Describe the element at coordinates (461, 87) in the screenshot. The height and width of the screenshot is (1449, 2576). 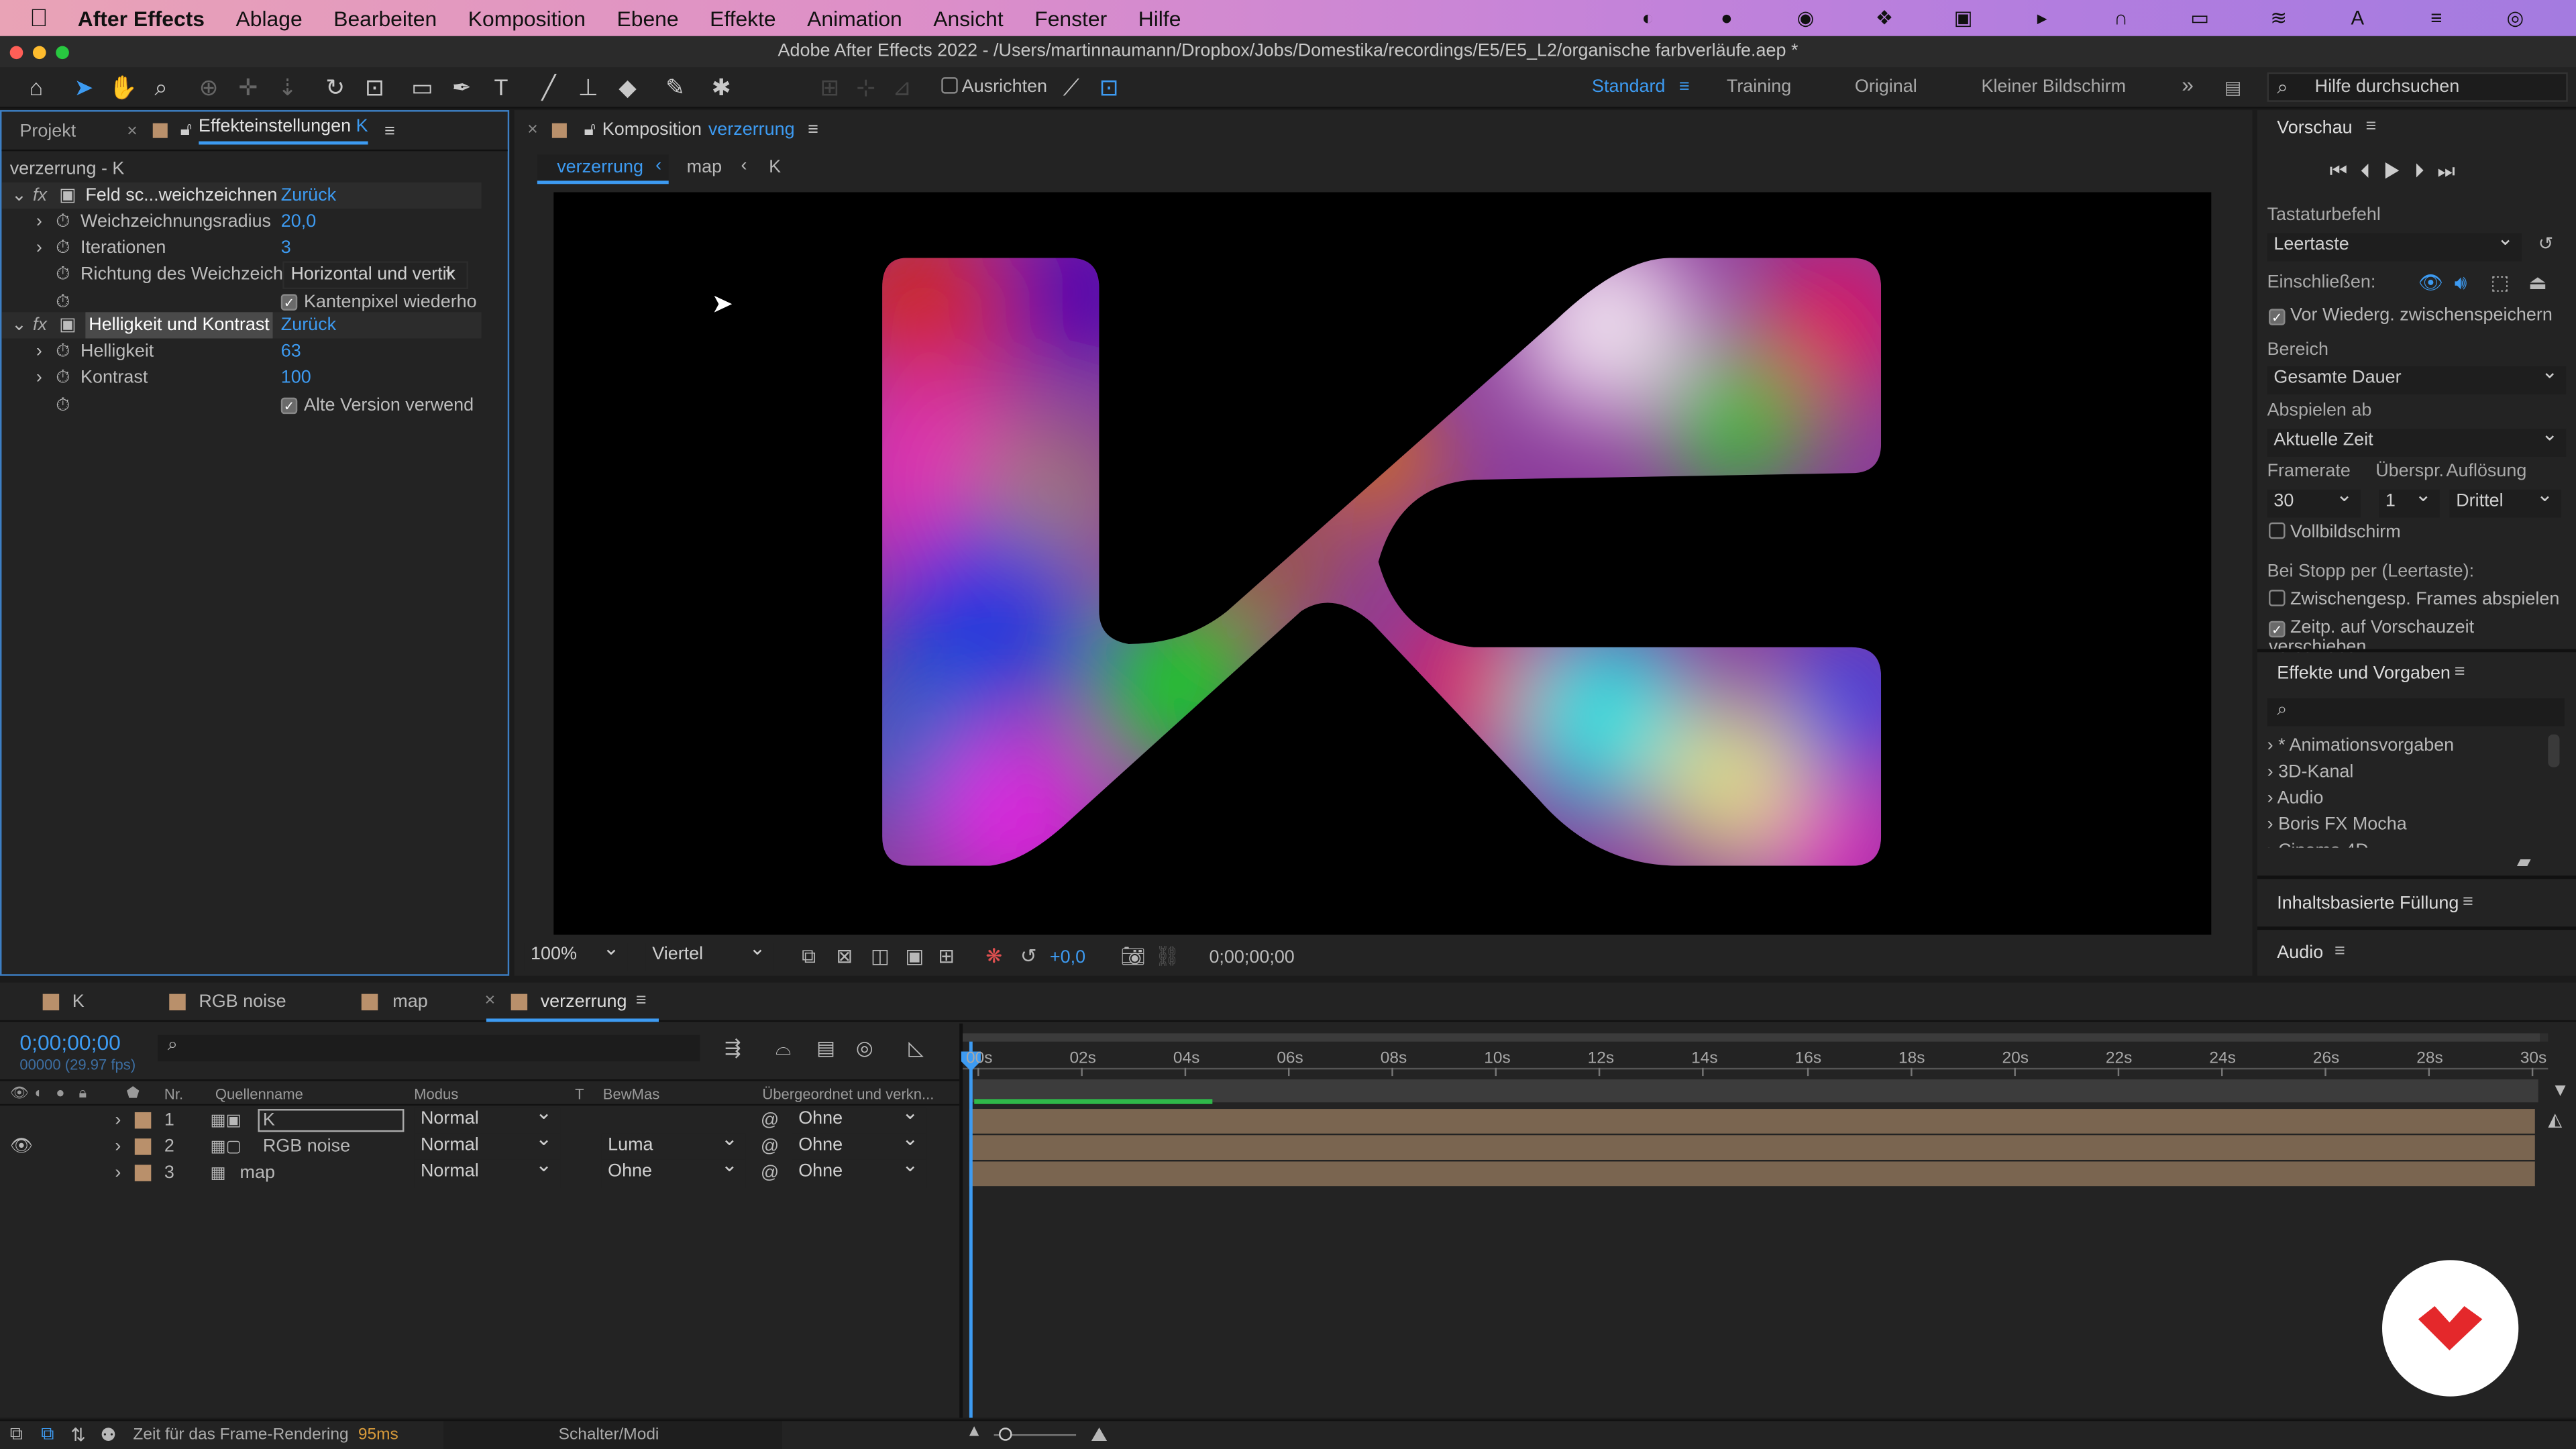
I see `pen-tool-icon: ✒` at that location.